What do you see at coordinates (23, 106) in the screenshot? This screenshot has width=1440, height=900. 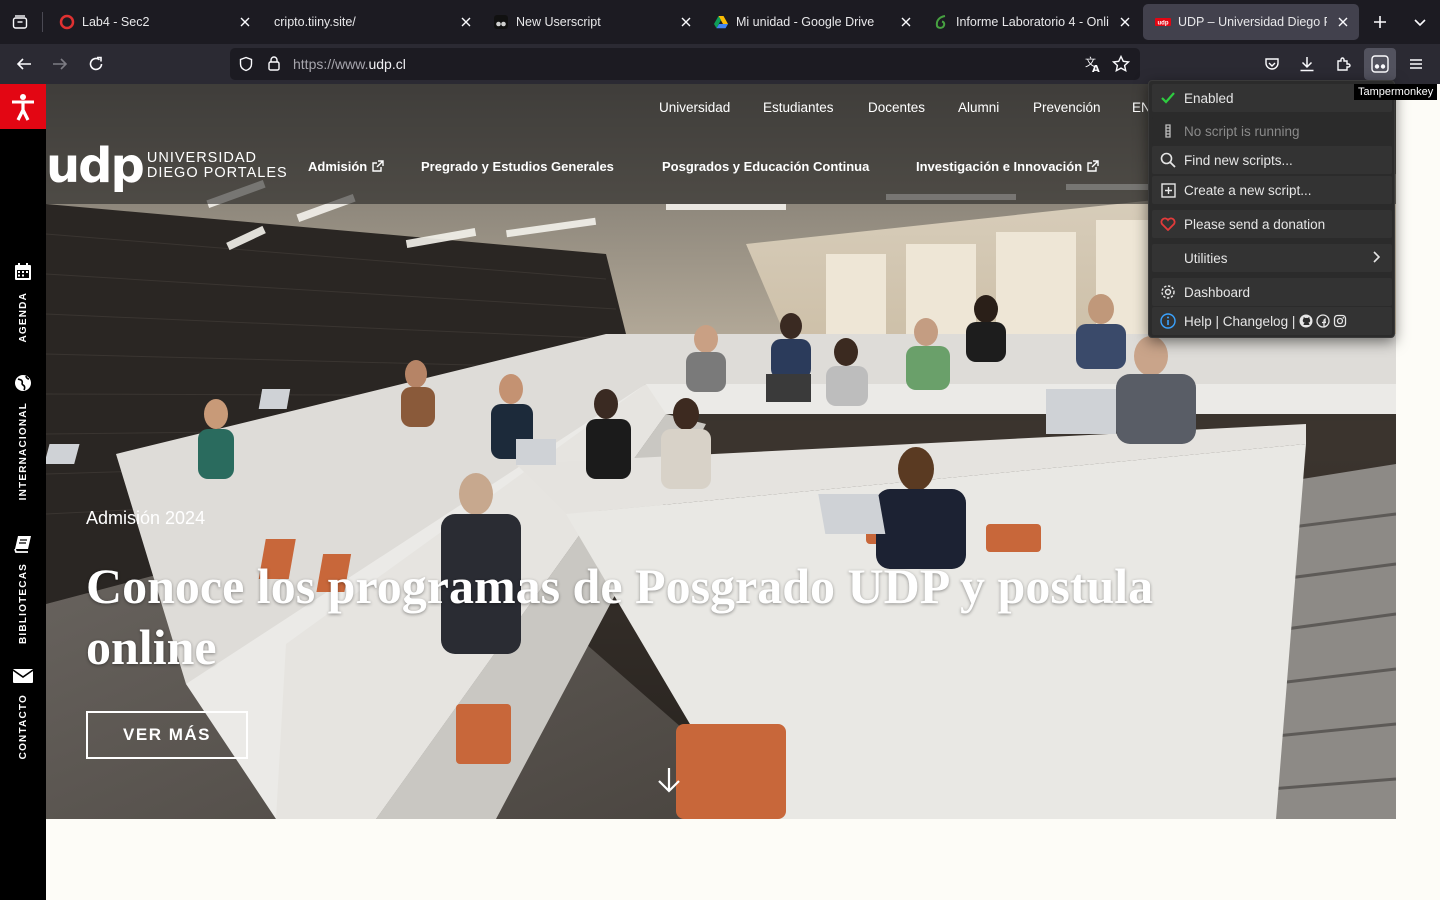 I see `accessibility-button` at bounding box center [23, 106].